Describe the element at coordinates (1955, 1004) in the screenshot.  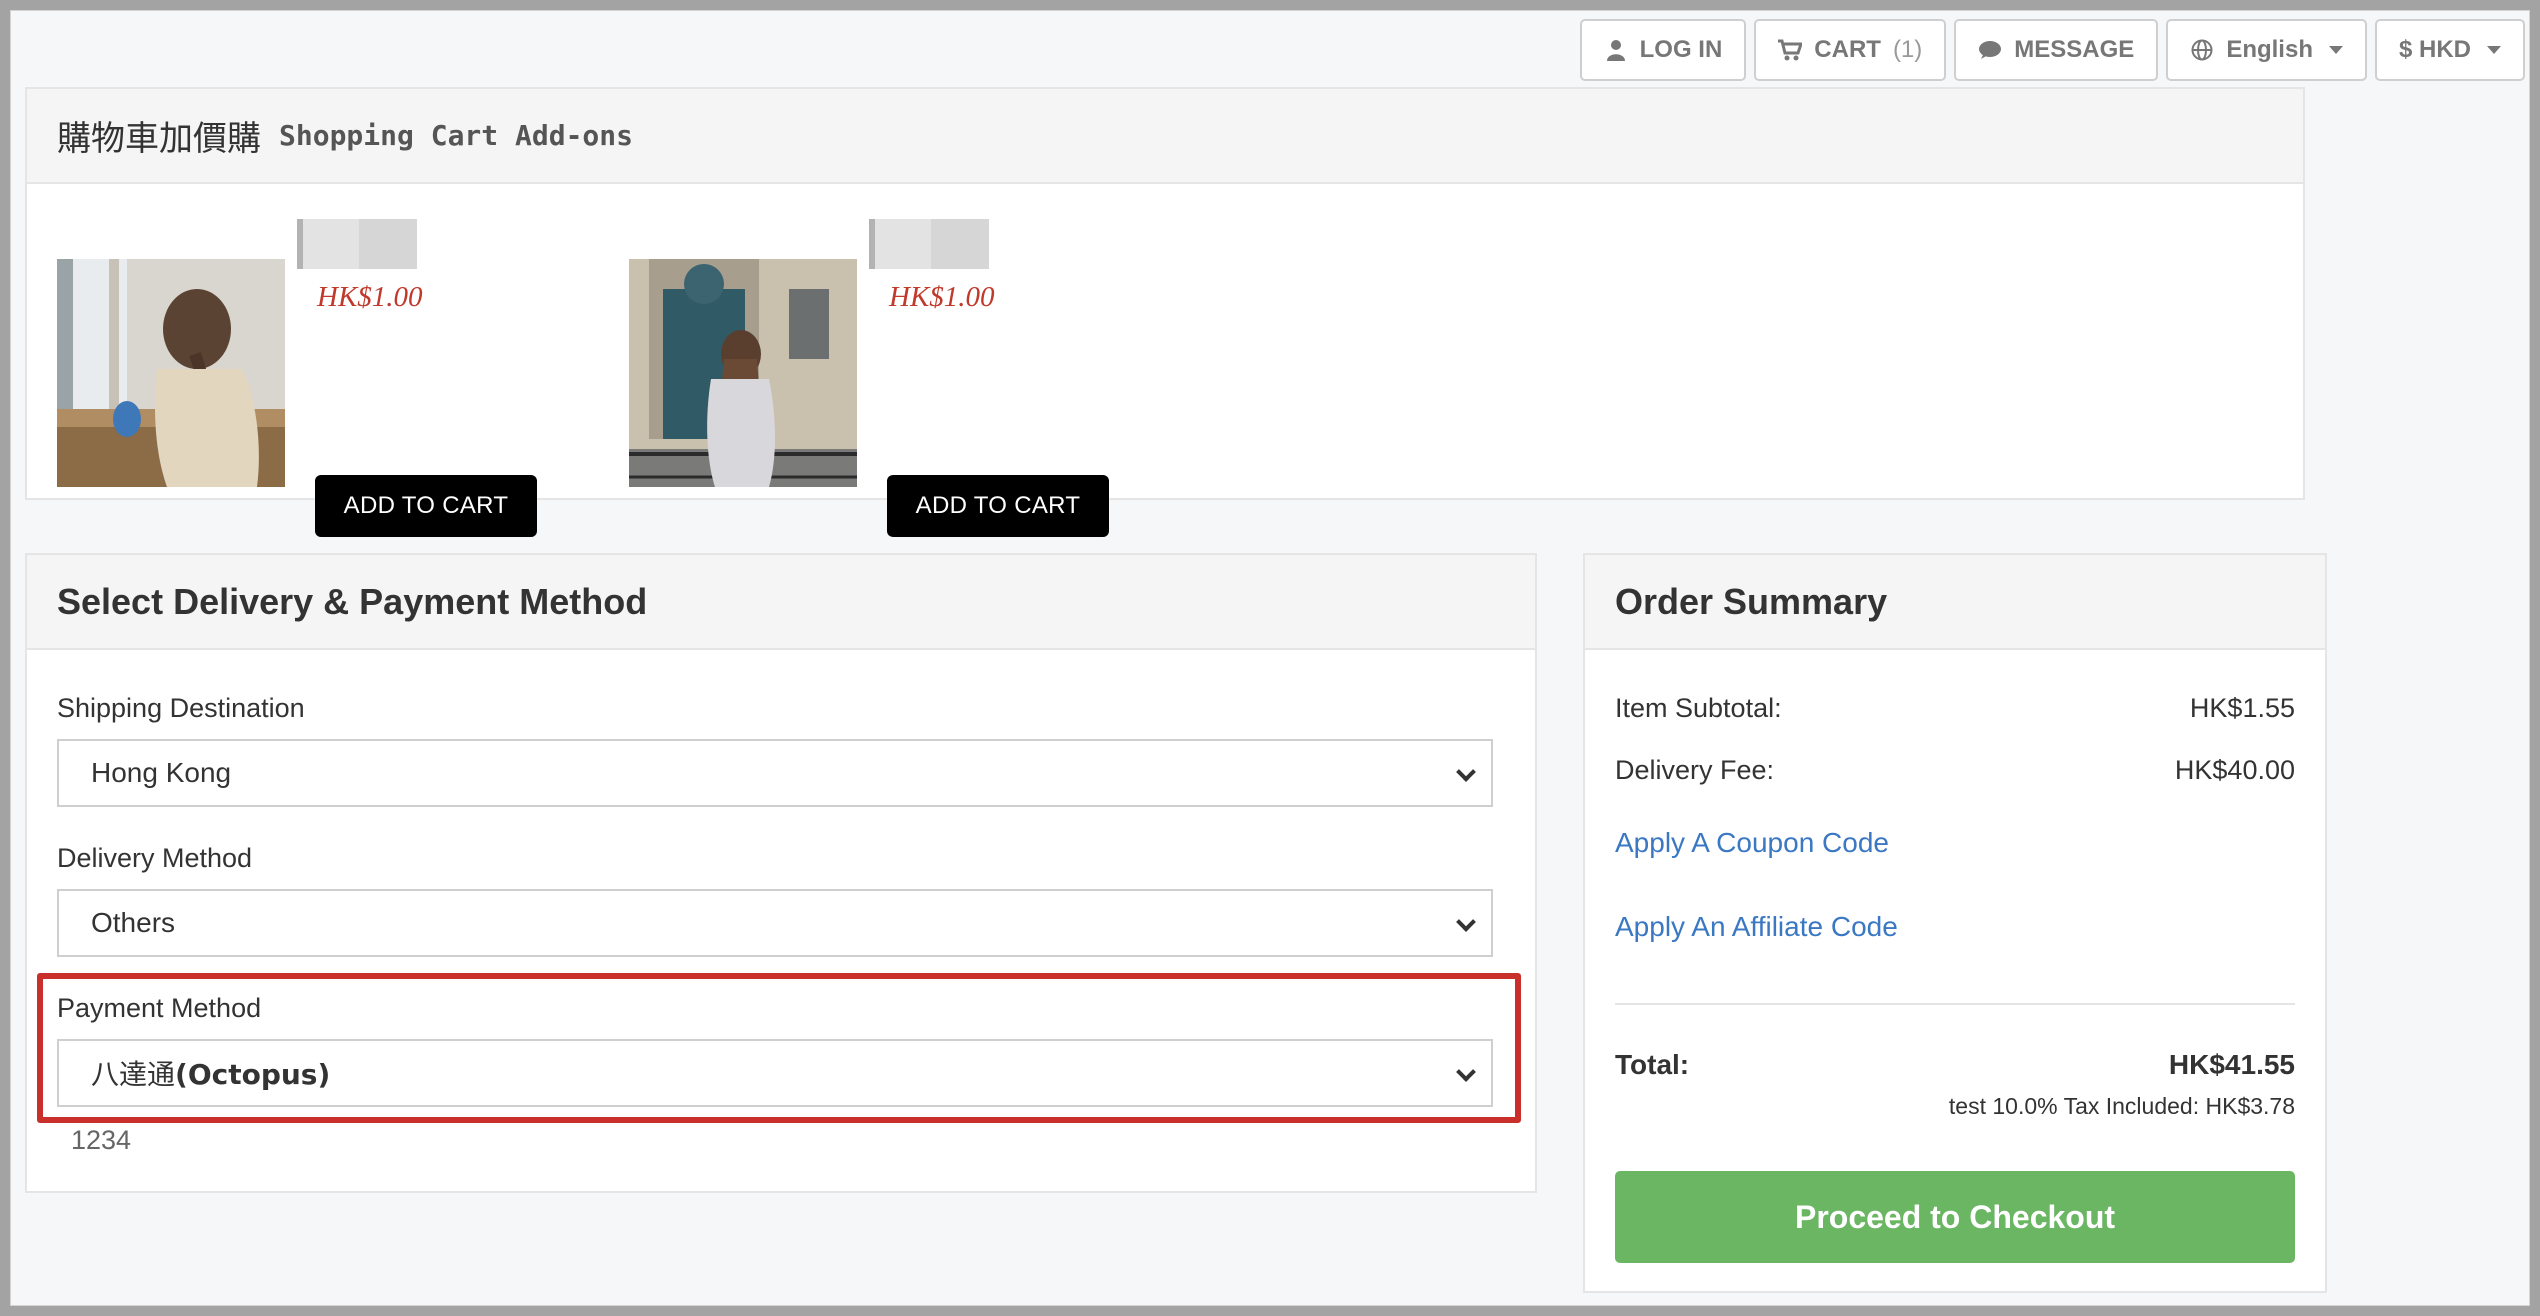
I see `summary-divider` at that location.